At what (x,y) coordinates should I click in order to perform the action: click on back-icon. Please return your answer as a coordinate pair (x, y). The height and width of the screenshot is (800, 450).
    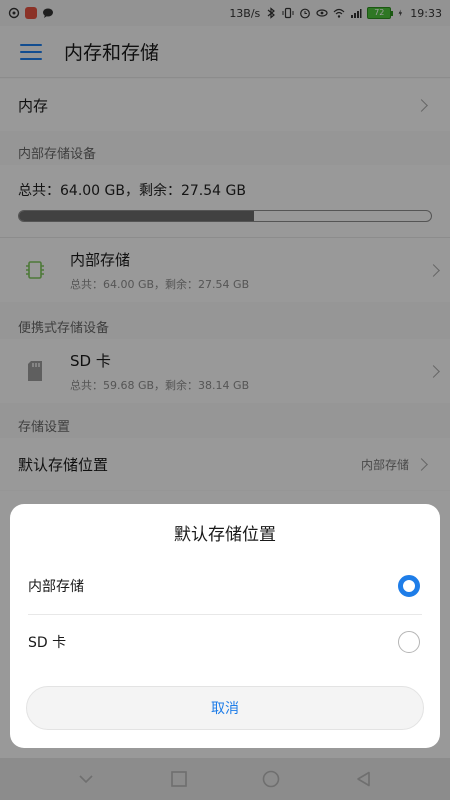
    Looking at the image, I should click on (364, 779).